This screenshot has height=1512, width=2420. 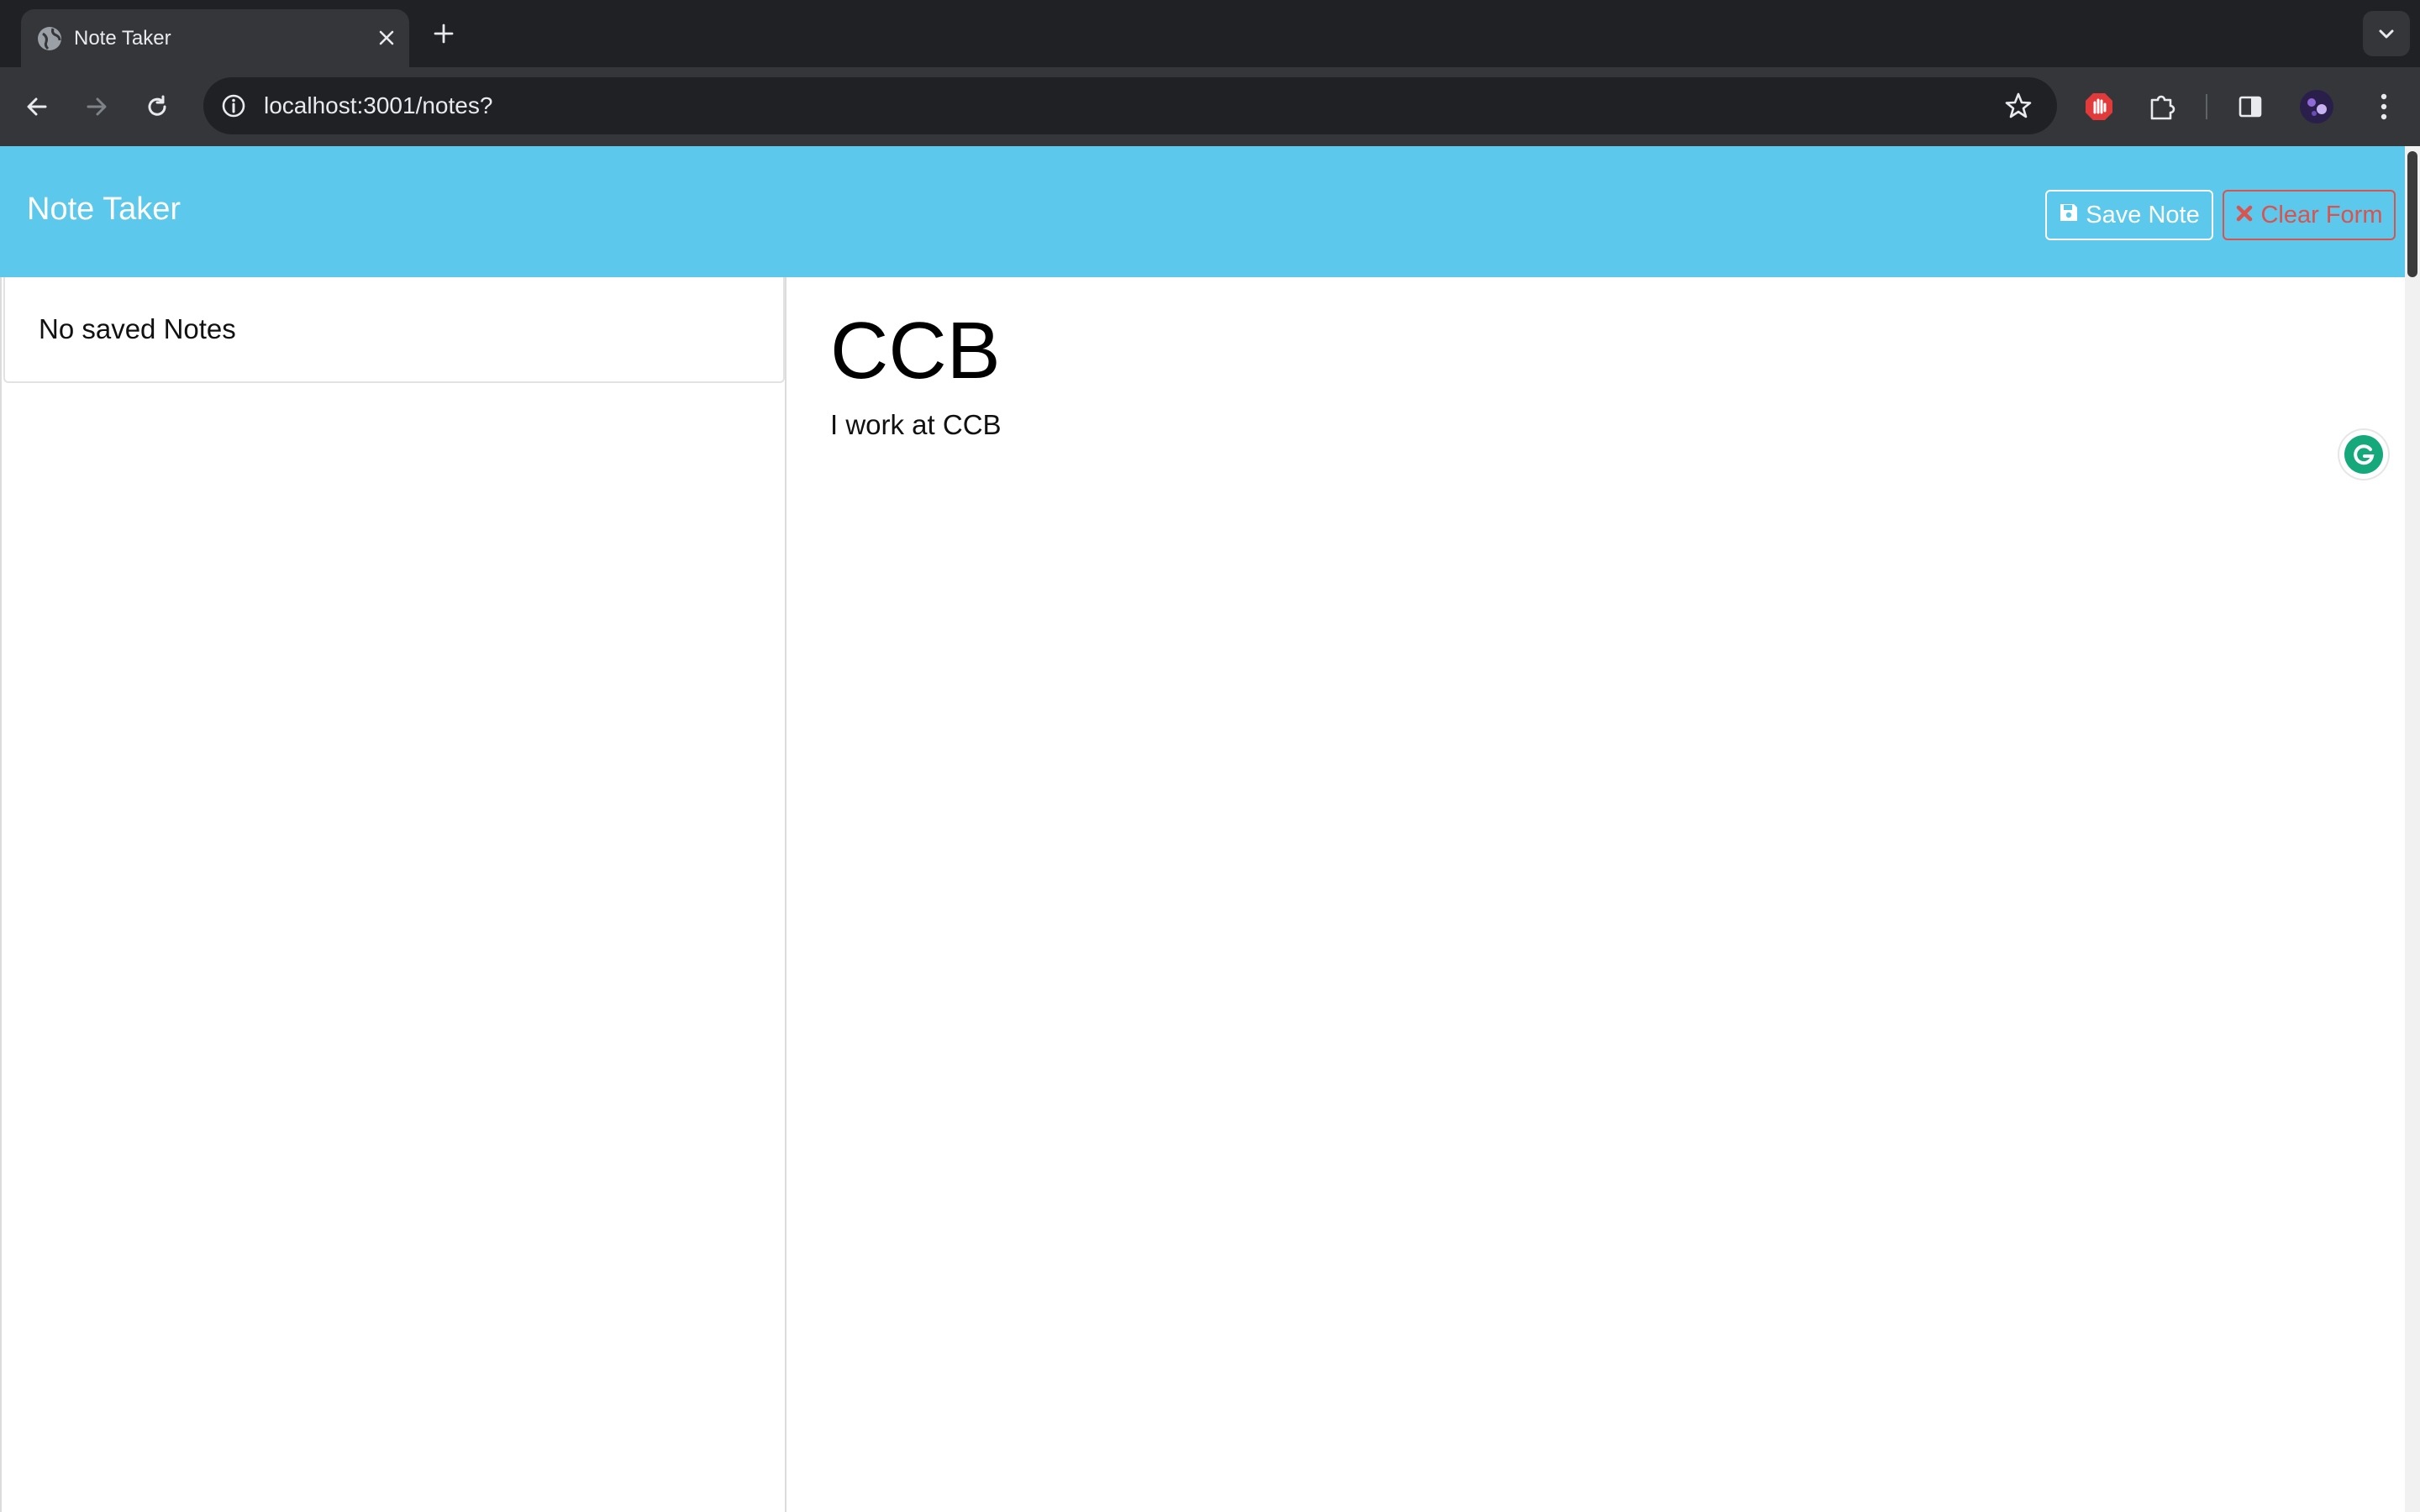 I want to click on address-bar: localhost:3001/notes?, so click(x=1130, y=105).